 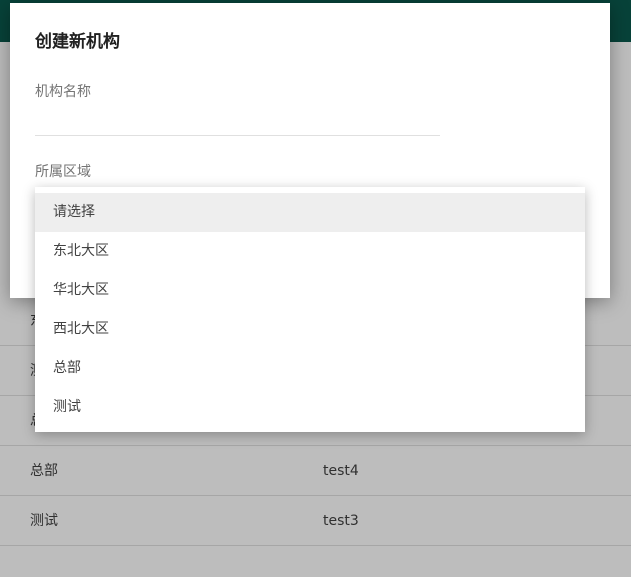 I want to click on region-option-north: 华北大区, so click(x=310, y=290).